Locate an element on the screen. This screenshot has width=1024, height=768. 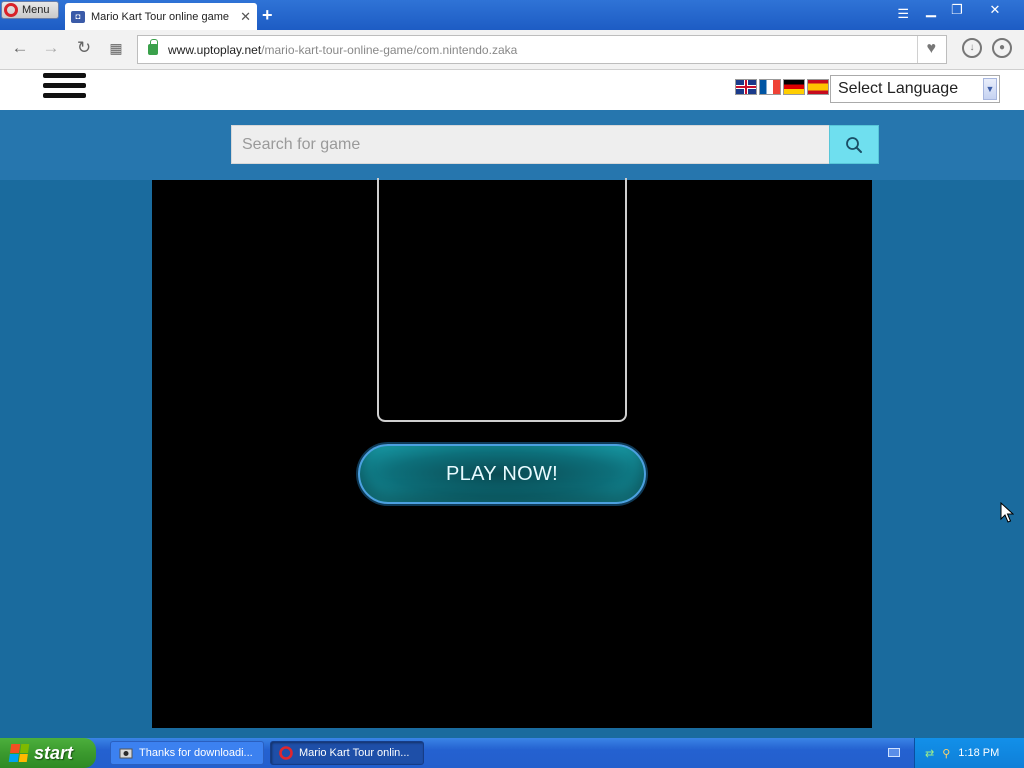
new-tab-button: + is located at coordinates (267, 15).